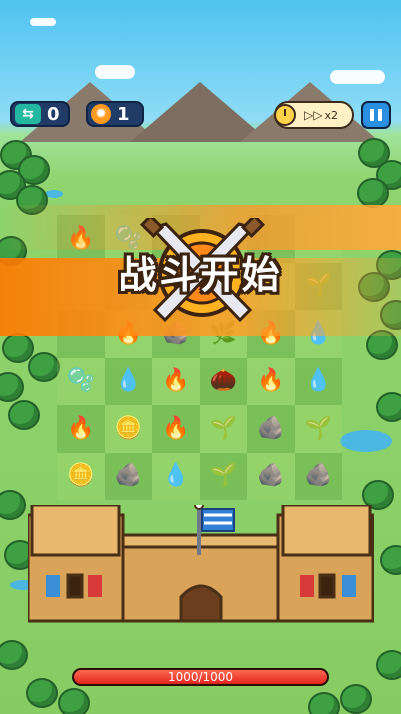  Describe the element at coordinates (115, 114) in the screenshot. I see `coin-counter: ✹ 1` at that location.